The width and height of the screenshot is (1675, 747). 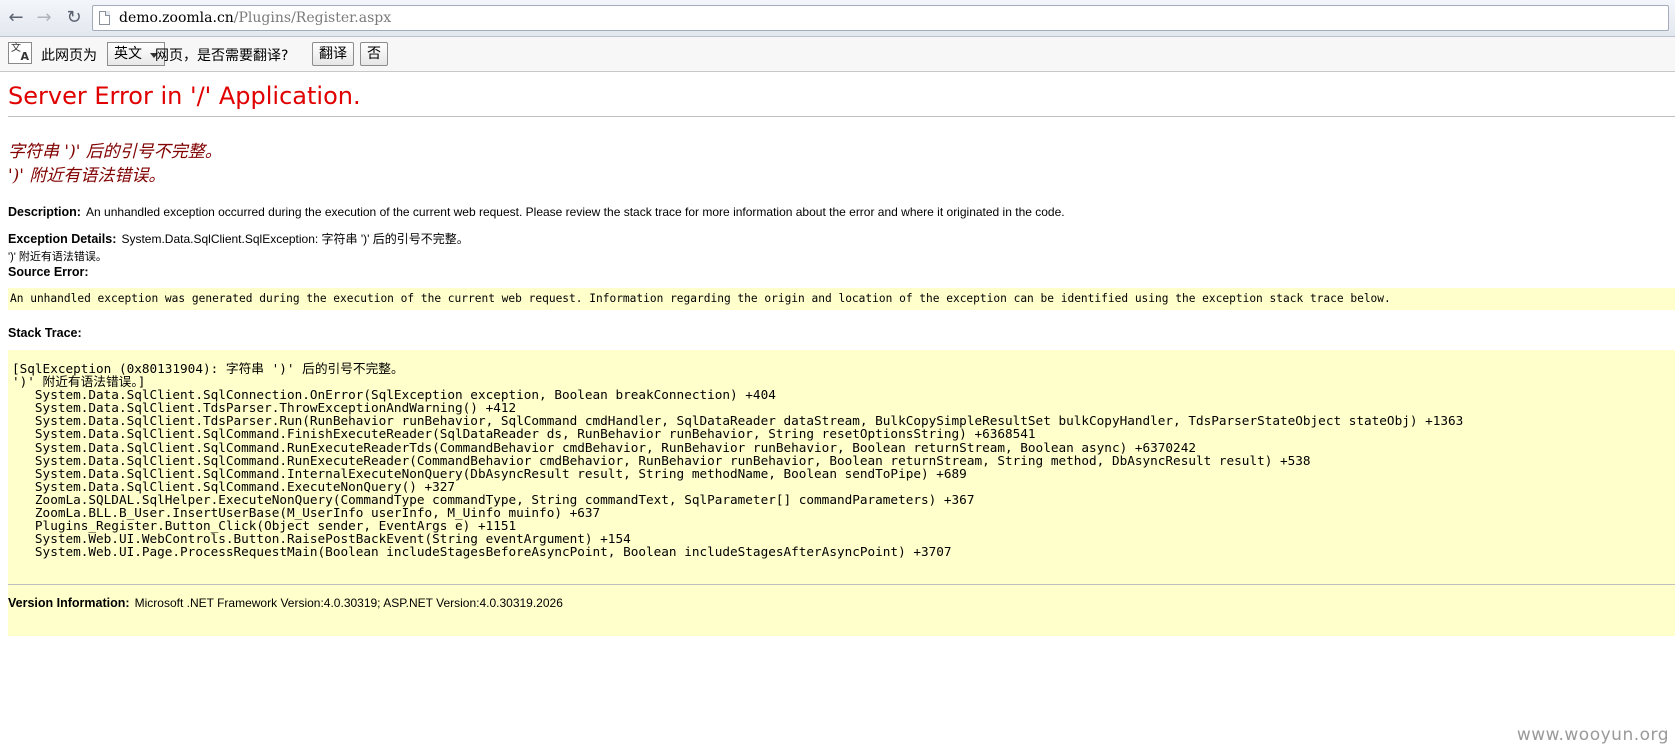 I want to click on translate-icon: 文 A, so click(x=20, y=53).